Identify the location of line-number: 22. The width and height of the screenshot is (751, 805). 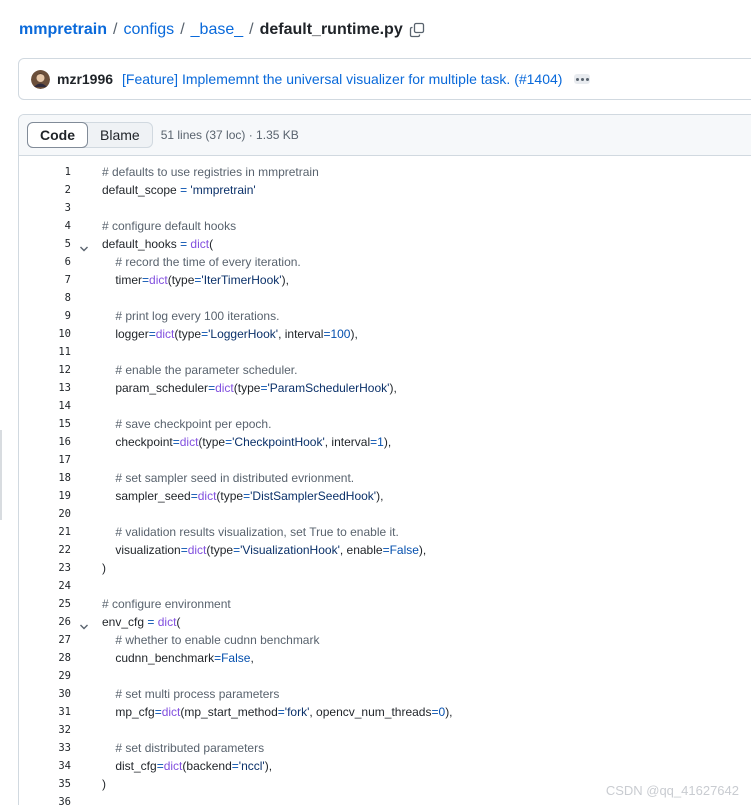
(45, 550).